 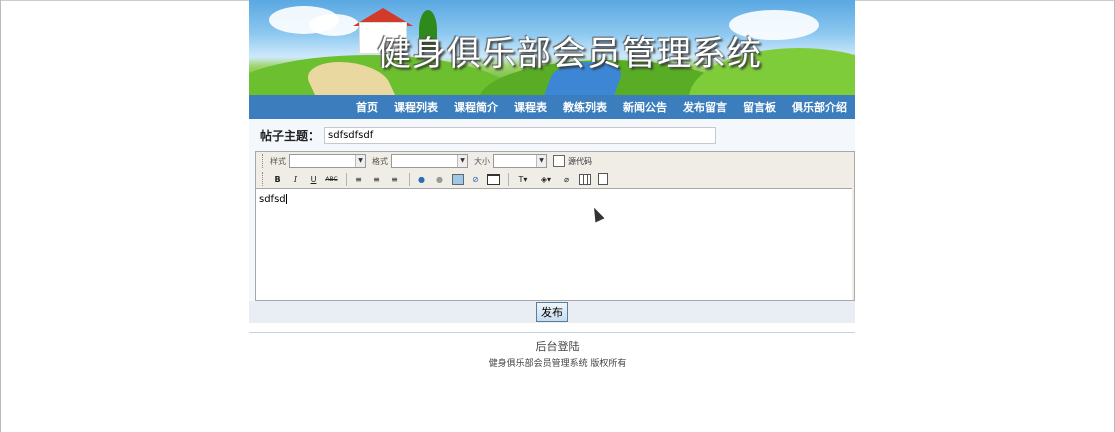 I want to click on nav-item-message-board: 留言板, so click(x=759, y=107).